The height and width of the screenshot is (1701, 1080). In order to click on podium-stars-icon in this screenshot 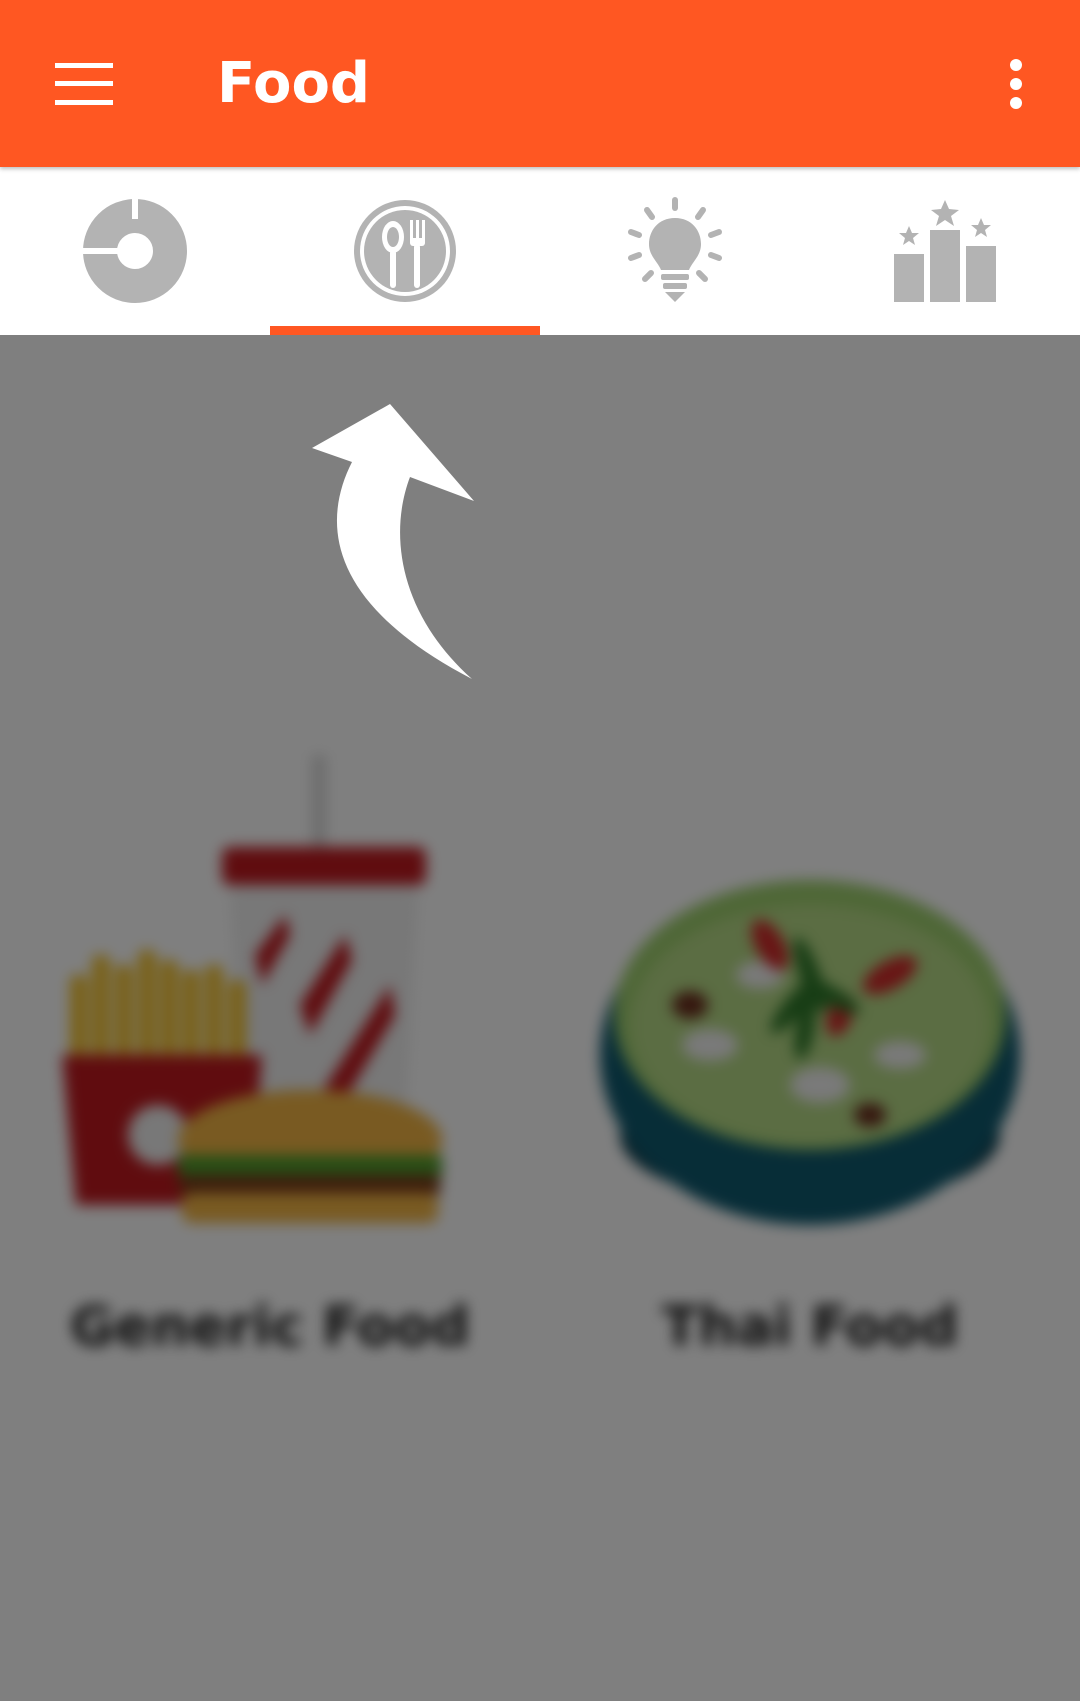, I will do `click(945, 251)`.